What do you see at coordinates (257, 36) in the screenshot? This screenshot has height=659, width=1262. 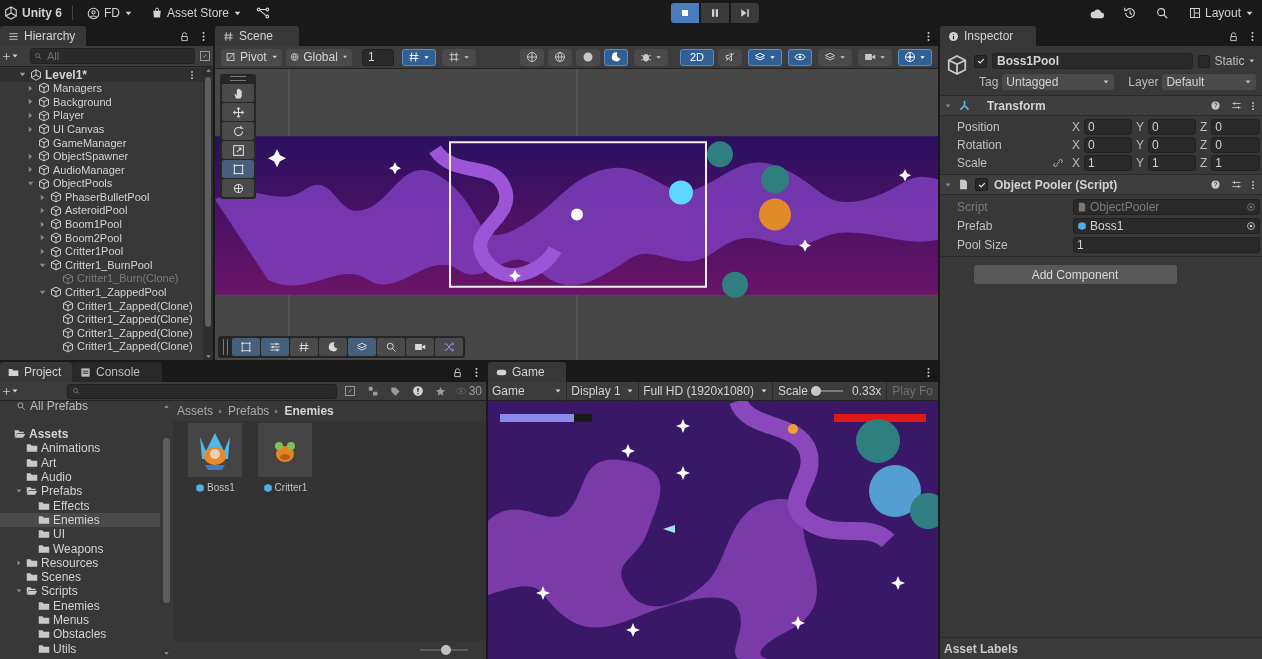 I see `panel-tab: Scene` at bounding box center [257, 36].